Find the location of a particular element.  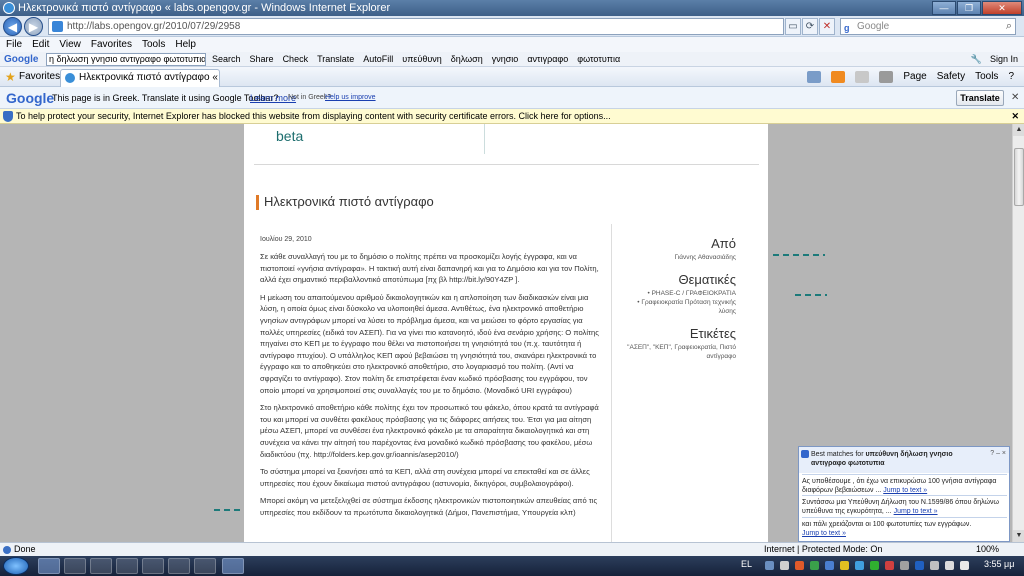

security-zone: Internet | Protected Mode: On is located at coordinates (823, 549).